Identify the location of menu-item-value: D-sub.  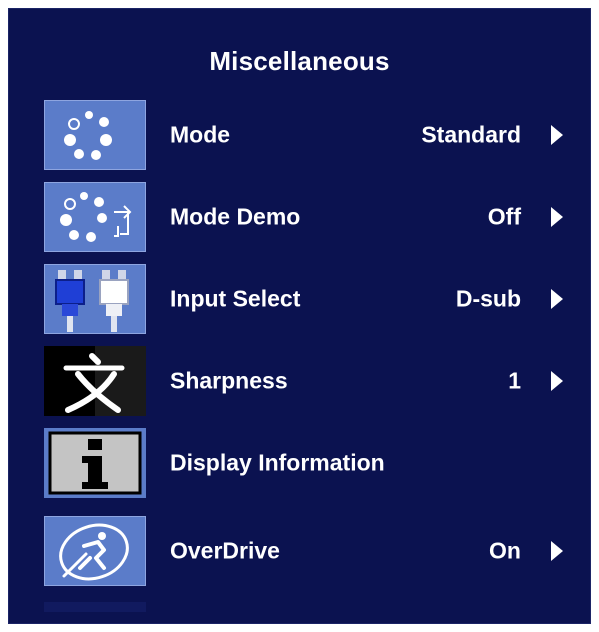
(488, 298).